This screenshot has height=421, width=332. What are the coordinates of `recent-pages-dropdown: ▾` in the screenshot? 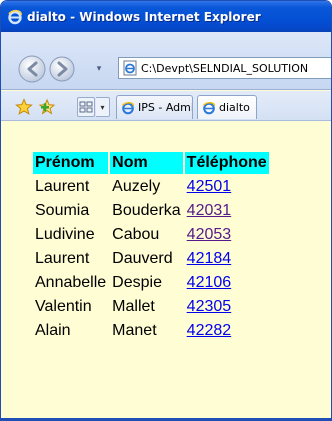 It's located at (99, 69).